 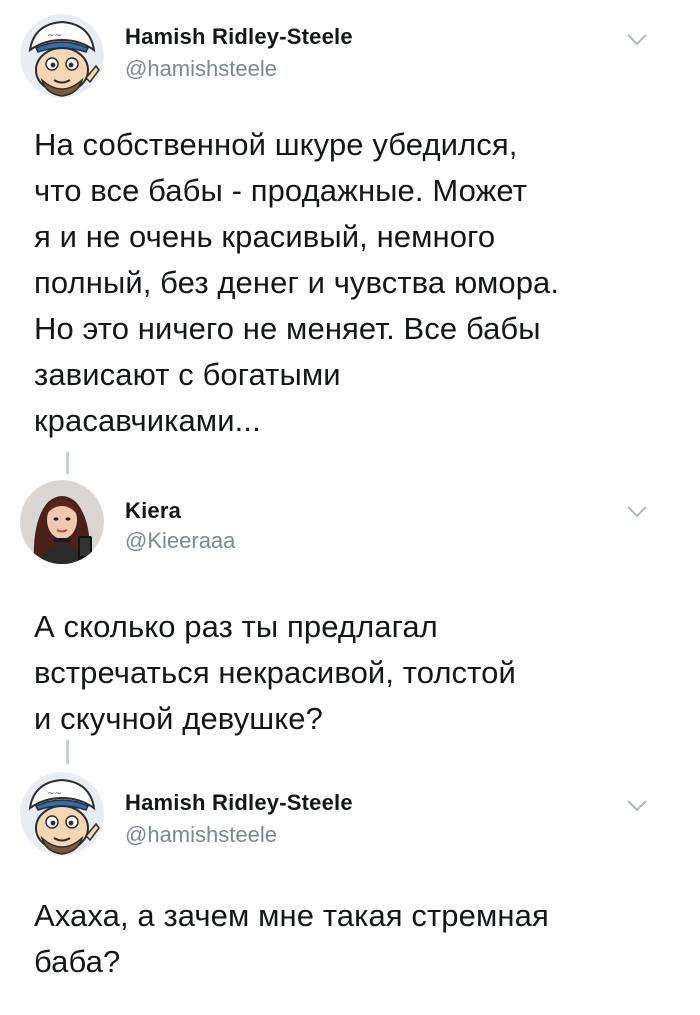 What do you see at coordinates (180, 541) in the screenshot?
I see `author-handle: @Kieeraaa` at bounding box center [180, 541].